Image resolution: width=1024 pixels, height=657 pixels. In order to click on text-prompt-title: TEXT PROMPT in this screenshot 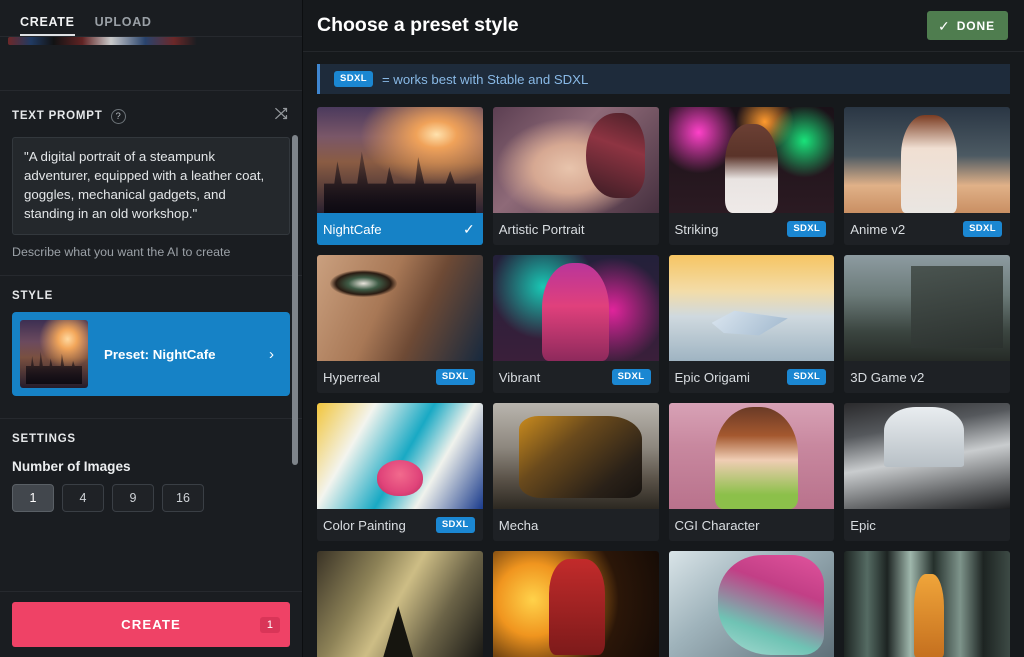, I will do `click(57, 116)`.